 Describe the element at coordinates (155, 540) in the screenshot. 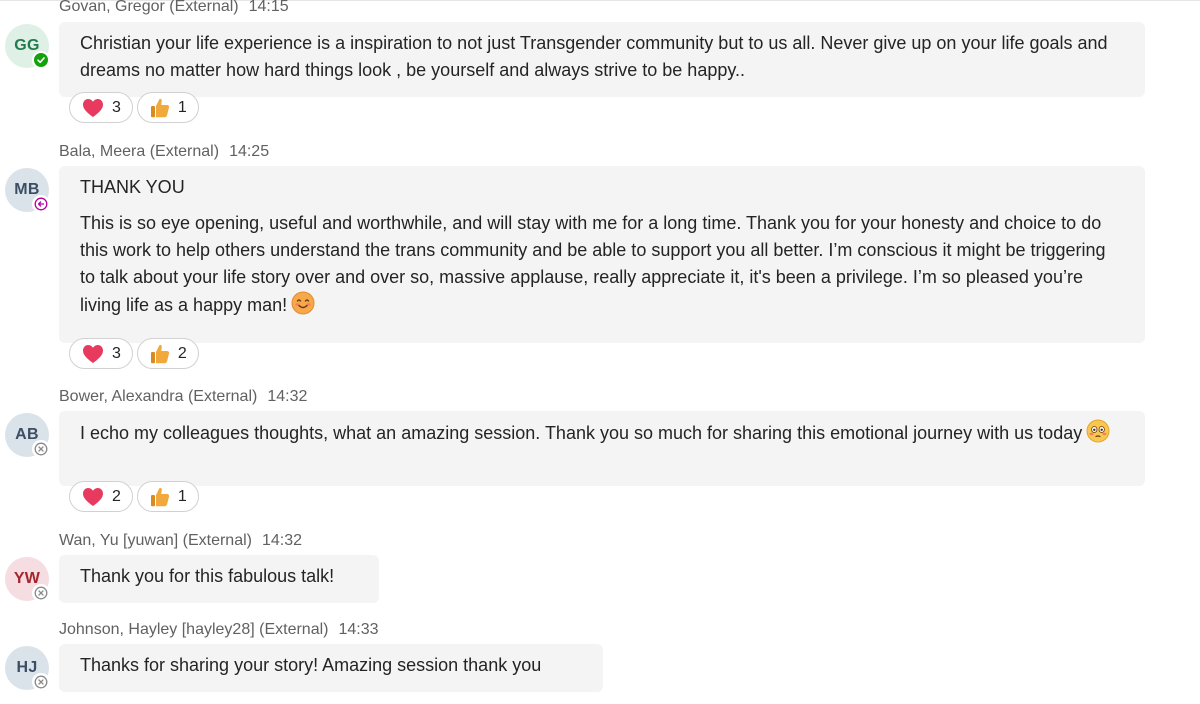

I see `author-name: Wan, Yu [yuwan] (External)` at that location.